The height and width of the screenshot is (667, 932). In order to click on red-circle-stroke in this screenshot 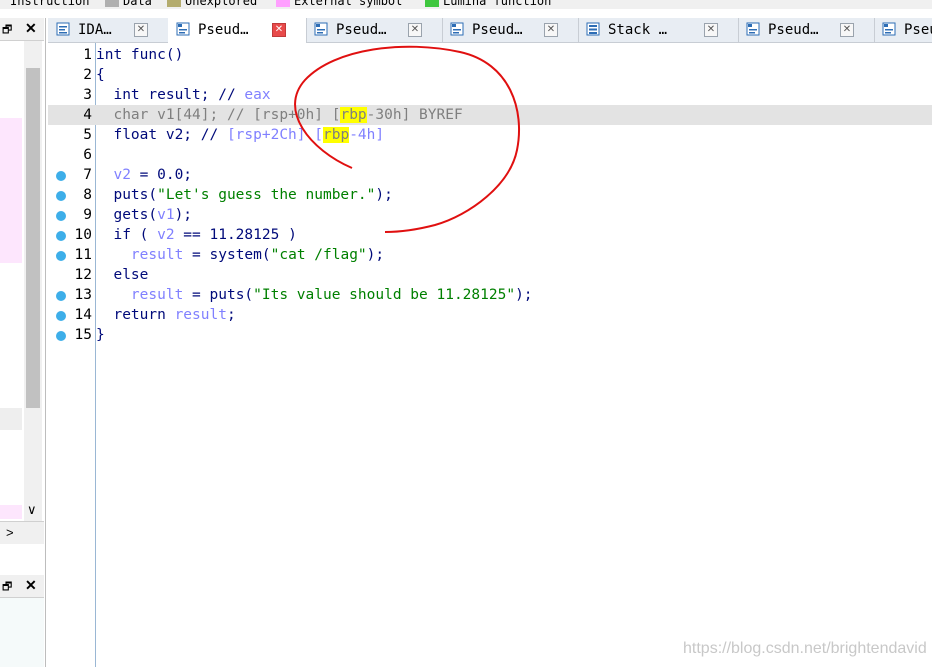, I will do `click(407, 139)`.